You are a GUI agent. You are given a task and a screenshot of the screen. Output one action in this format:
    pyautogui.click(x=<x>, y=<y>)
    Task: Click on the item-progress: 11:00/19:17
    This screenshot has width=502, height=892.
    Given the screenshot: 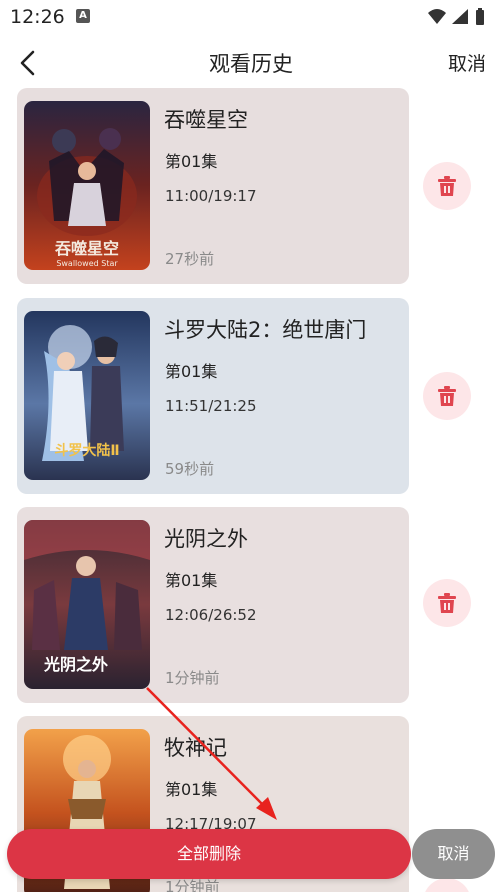 What is the action you would take?
    pyautogui.click(x=211, y=196)
    